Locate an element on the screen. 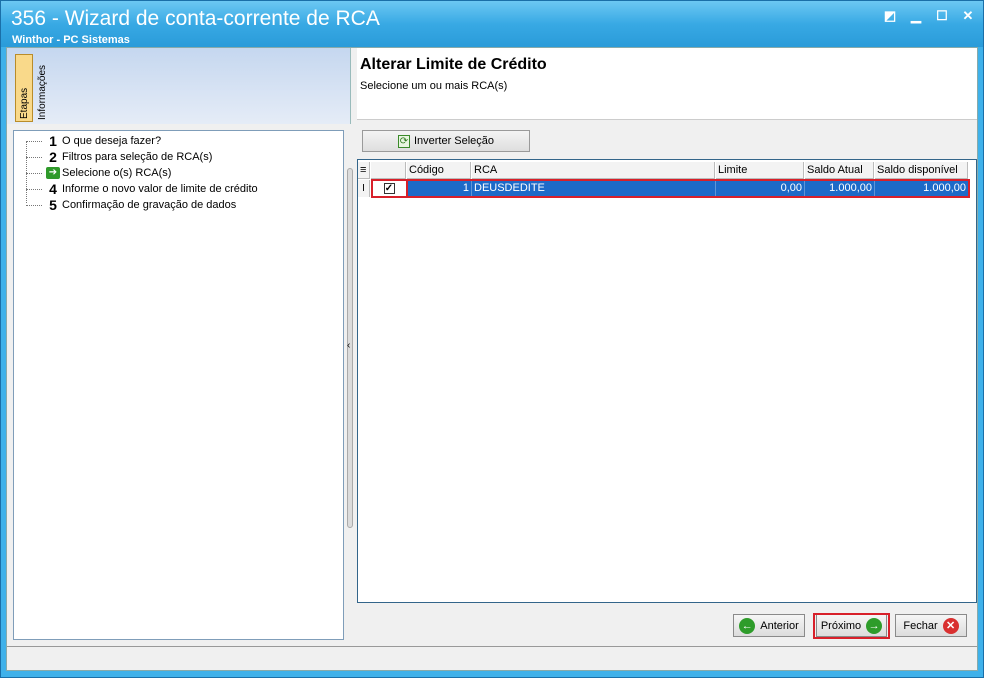 This screenshot has width=984, height=678. col-check is located at coordinates (388, 170).